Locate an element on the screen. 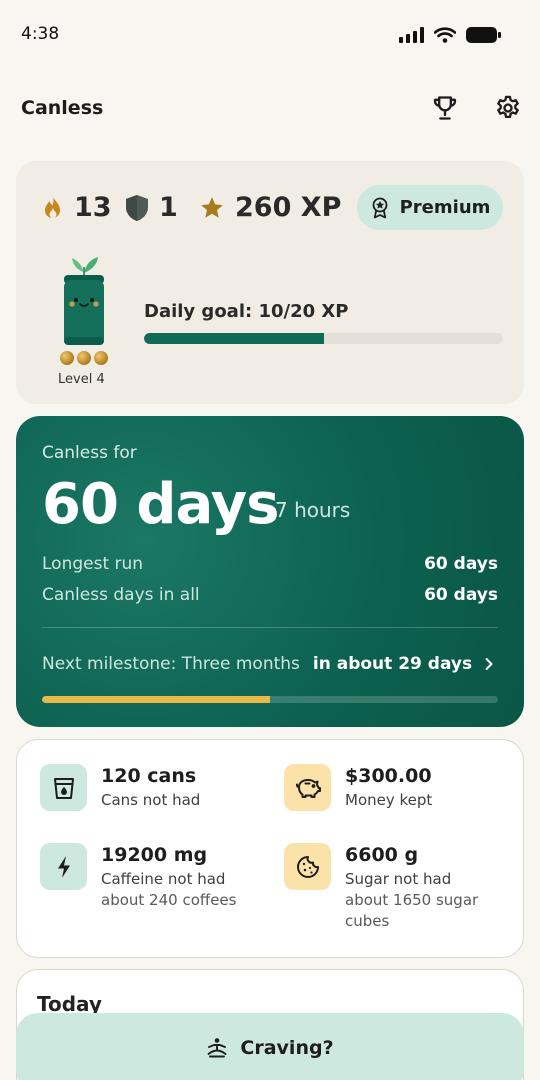 The image size is (540, 1080). shield-stat: 1 is located at coordinates (151, 207).